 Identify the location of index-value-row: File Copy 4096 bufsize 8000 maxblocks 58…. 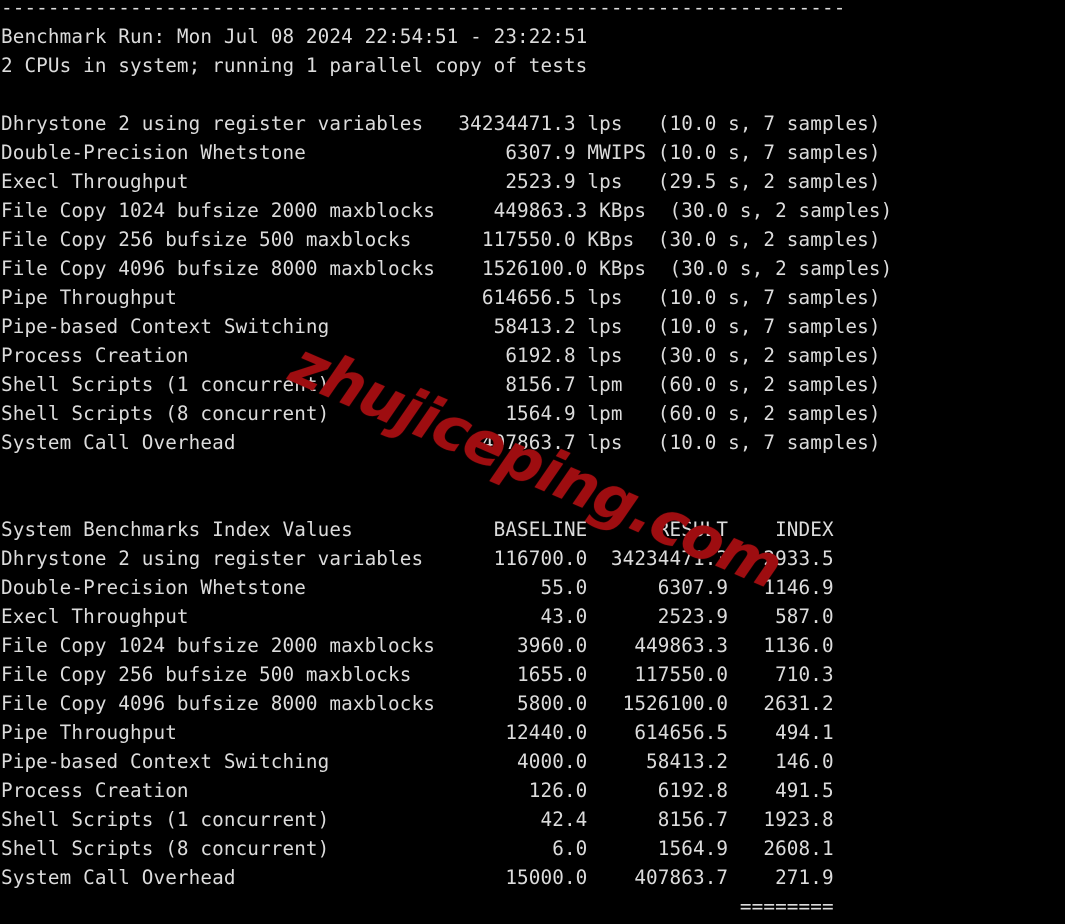
(417, 703).